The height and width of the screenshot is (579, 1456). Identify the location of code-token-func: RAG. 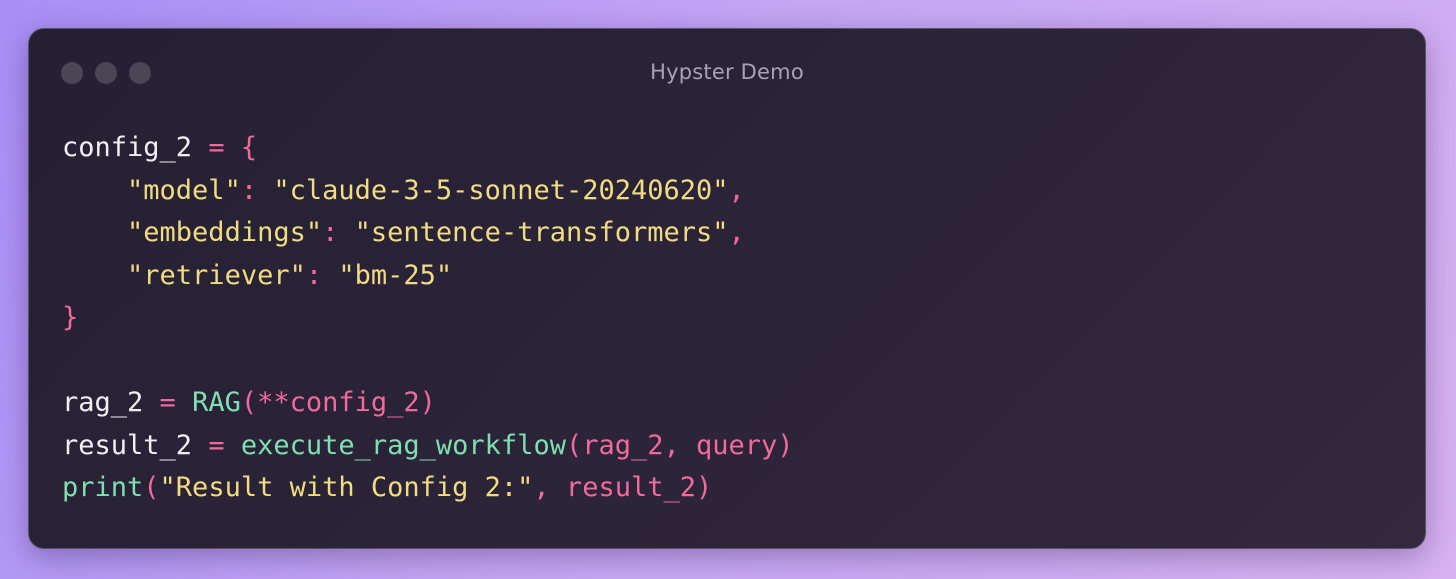
(216, 402).